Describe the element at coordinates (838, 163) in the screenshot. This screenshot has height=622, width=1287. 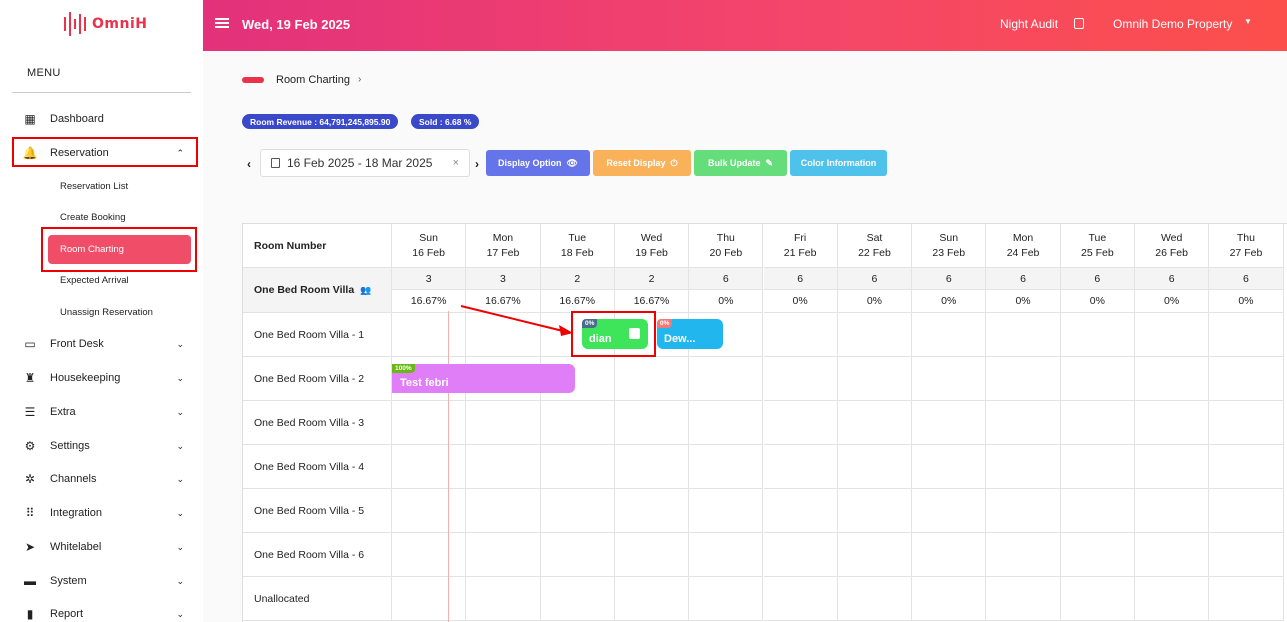
I see `color-information-button: Color Information` at that location.